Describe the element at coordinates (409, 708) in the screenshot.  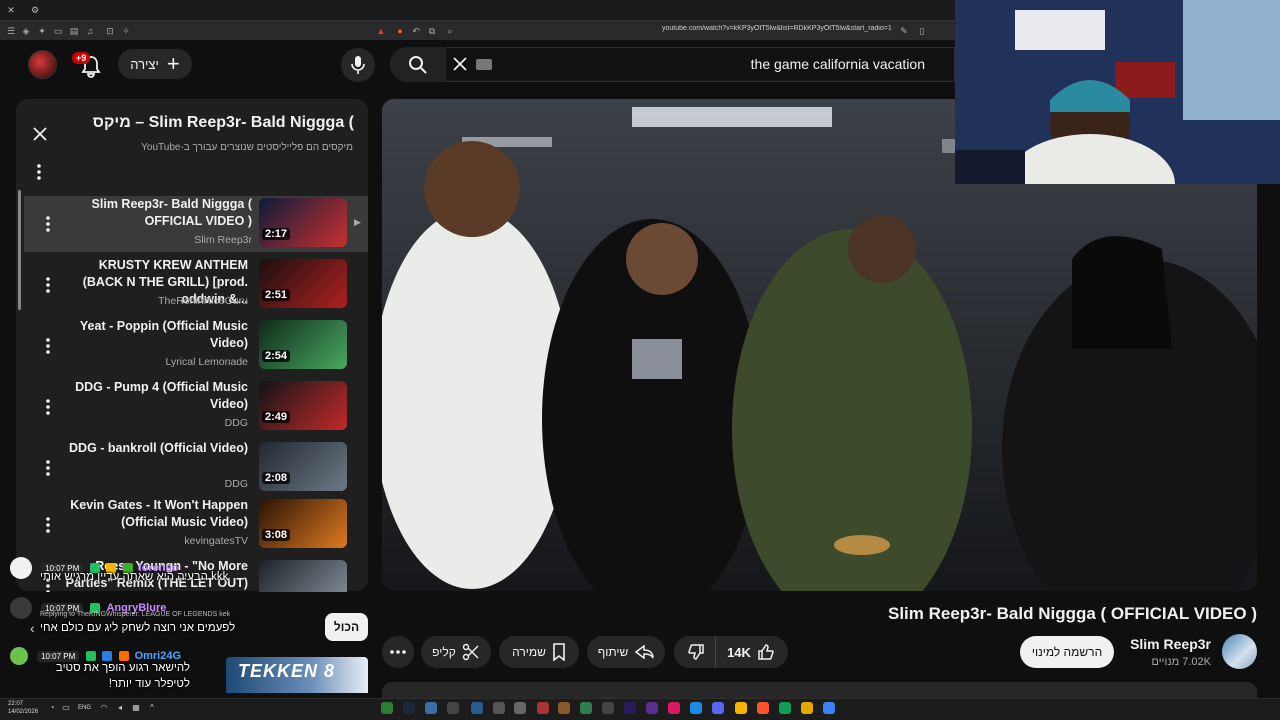
I see `steam-icon` at that location.